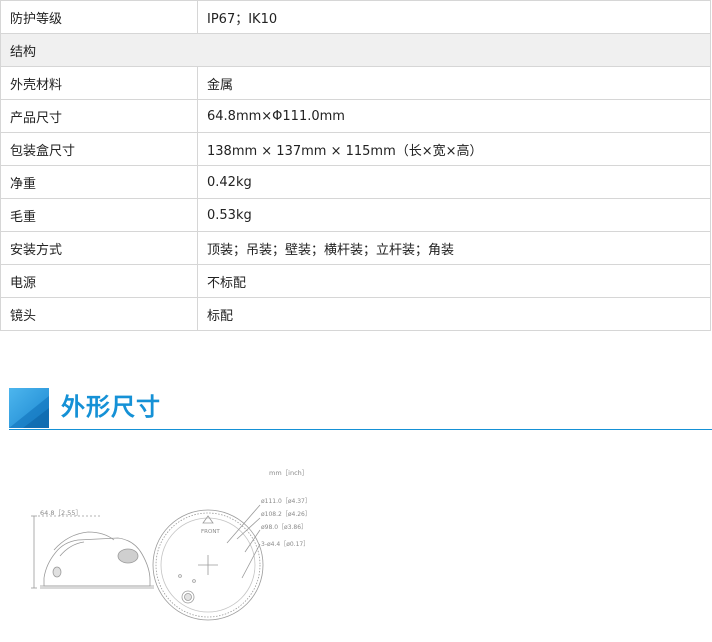  What do you see at coordinates (454, 149) in the screenshot?
I see `spec-value: 138mm × 137mm × 115mm（长×宽×高）` at bounding box center [454, 149].